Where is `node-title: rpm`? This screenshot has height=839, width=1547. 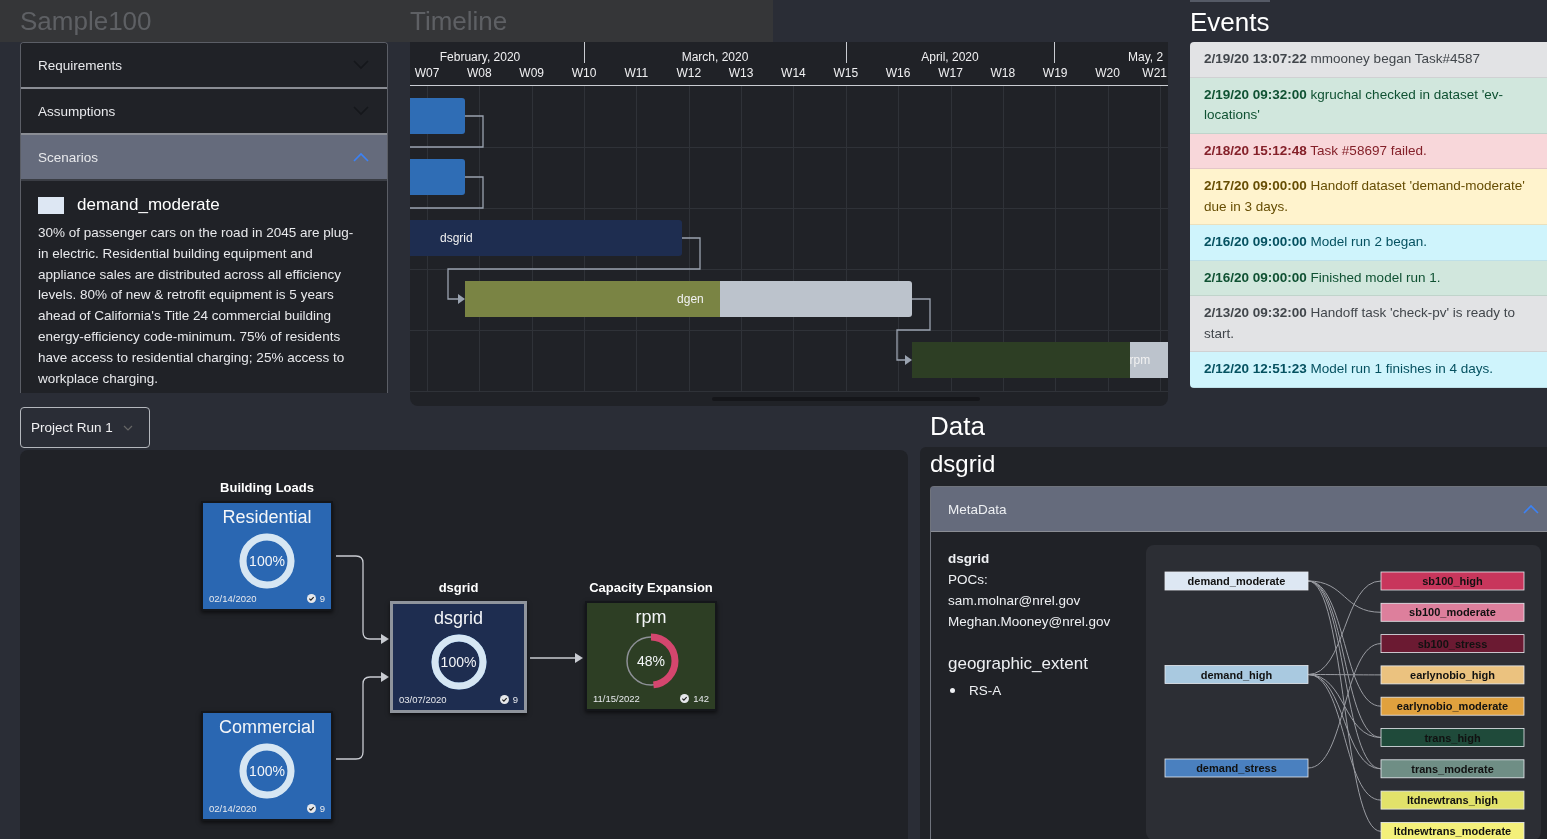 node-title: rpm is located at coordinates (651, 617).